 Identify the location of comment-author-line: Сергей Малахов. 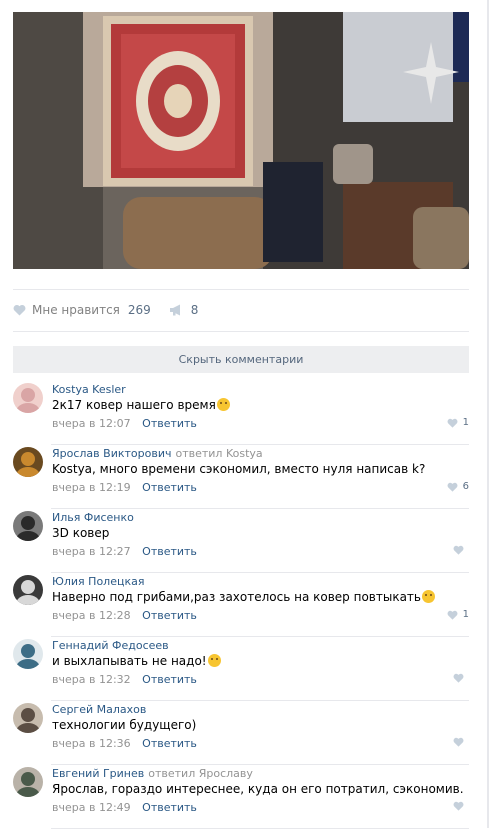
(101, 709).